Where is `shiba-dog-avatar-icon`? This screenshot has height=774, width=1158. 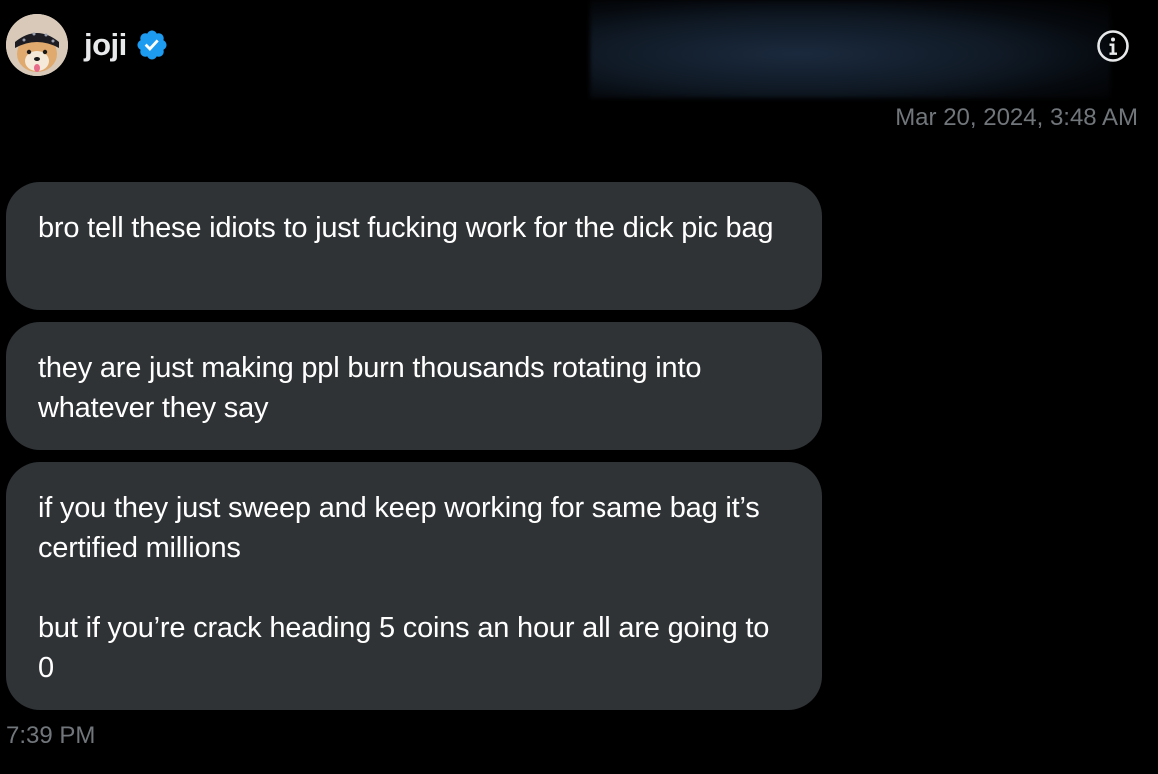 shiba-dog-avatar-icon is located at coordinates (37, 45).